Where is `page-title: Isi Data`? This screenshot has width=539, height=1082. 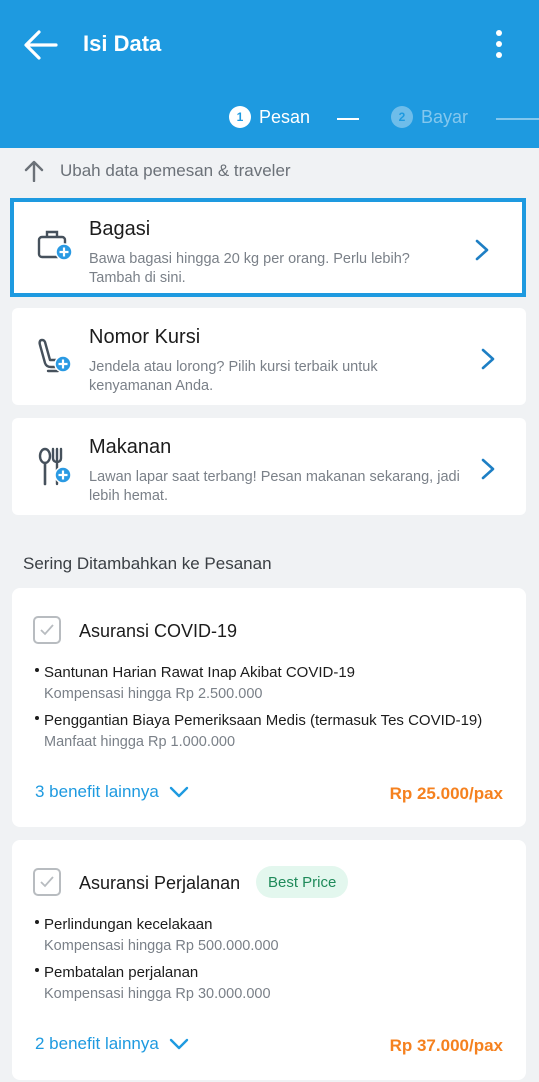
page-title: Isi Data is located at coordinates (122, 43).